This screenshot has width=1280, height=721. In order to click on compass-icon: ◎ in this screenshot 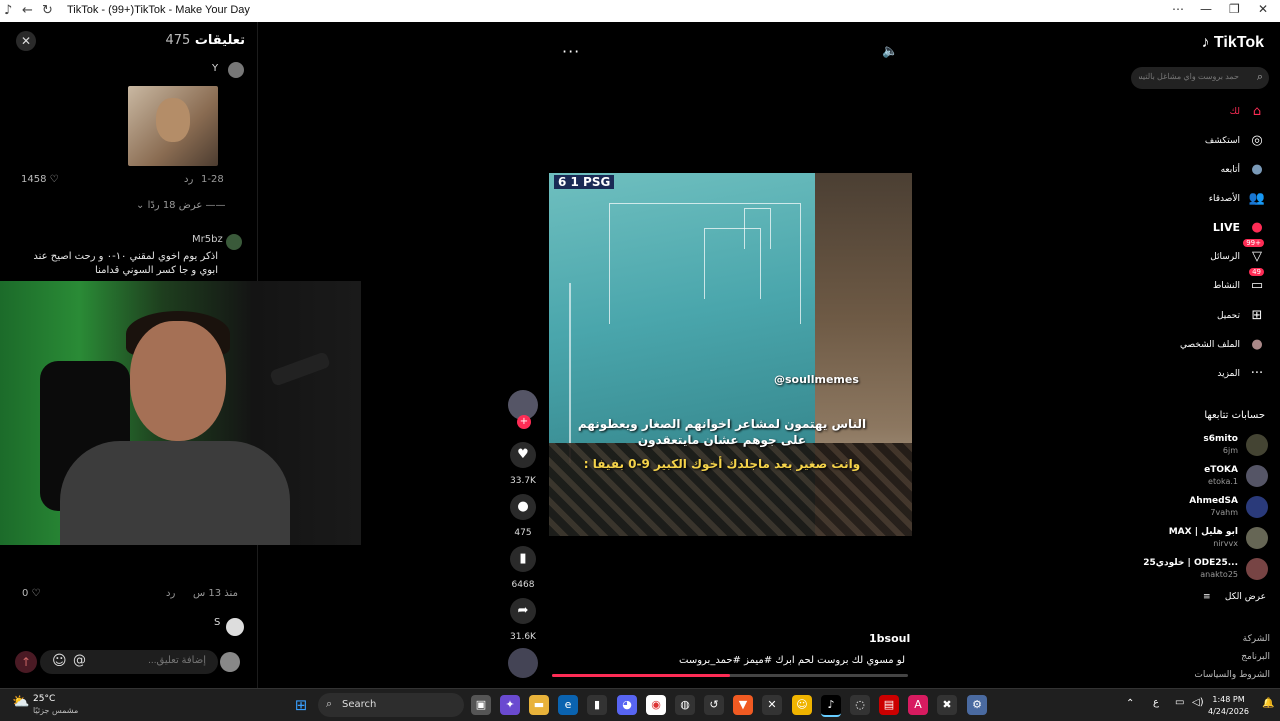, I will do `click(1257, 140)`.